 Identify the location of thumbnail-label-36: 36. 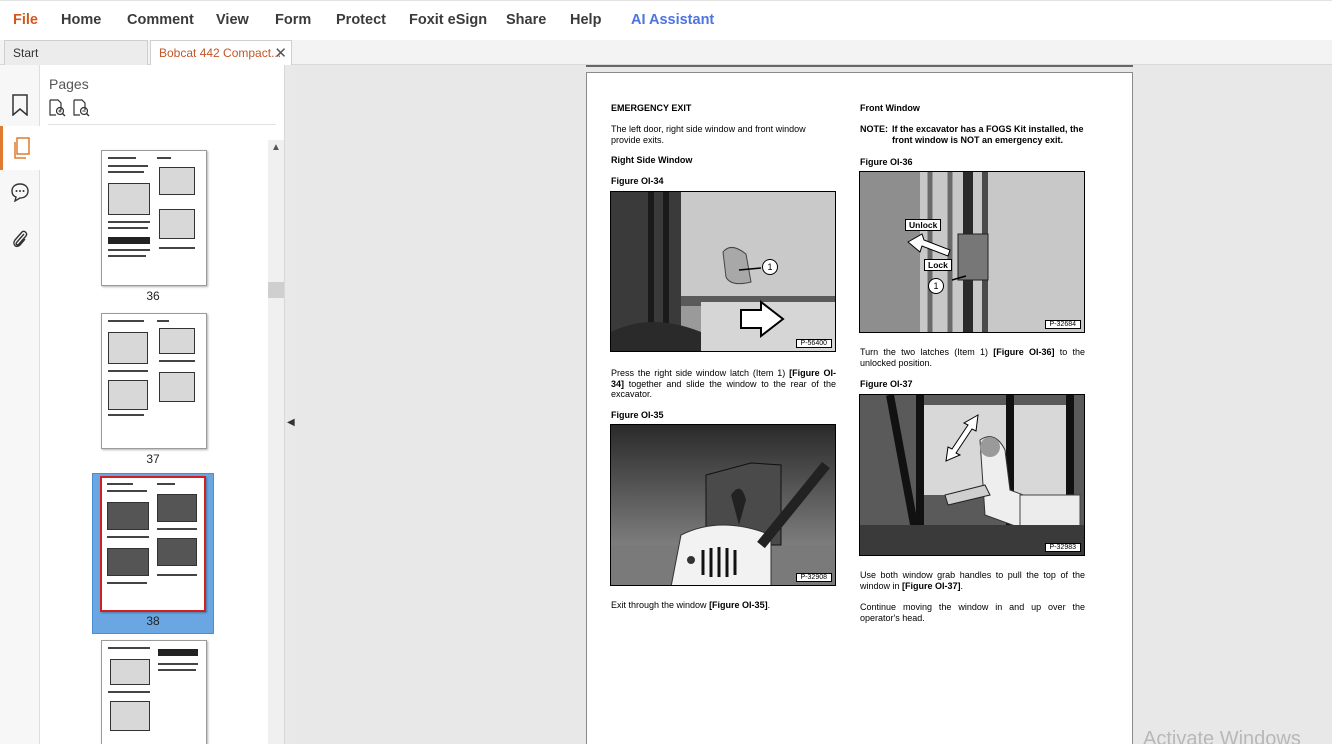
(153, 296).